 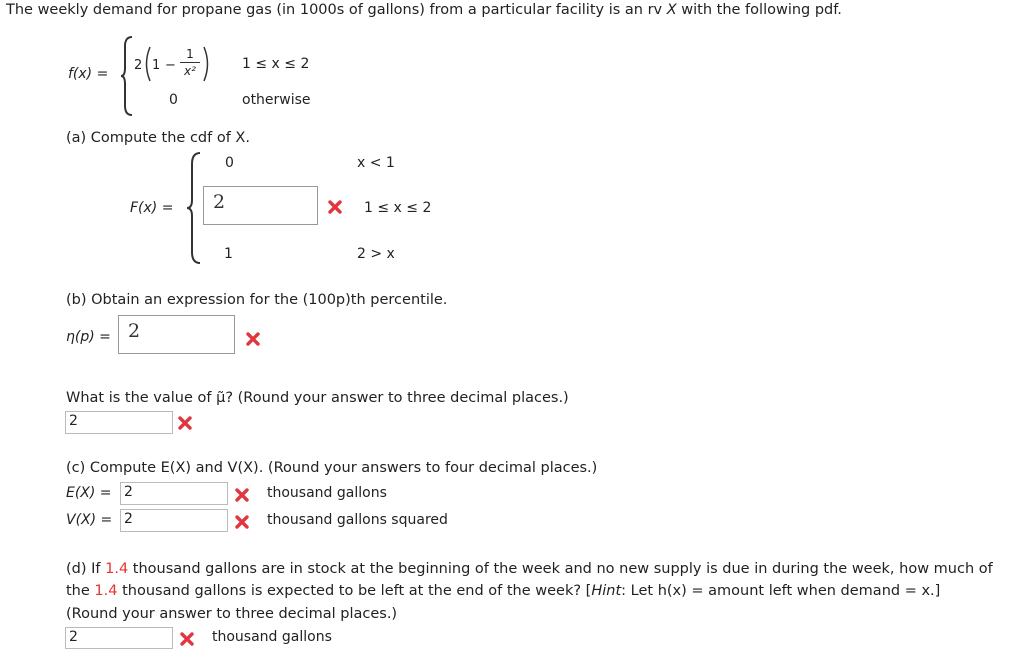 What do you see at coordinates (73, 637) in the screenshot?
I see `leftover-value: 2` at bounding box center [73, 637].